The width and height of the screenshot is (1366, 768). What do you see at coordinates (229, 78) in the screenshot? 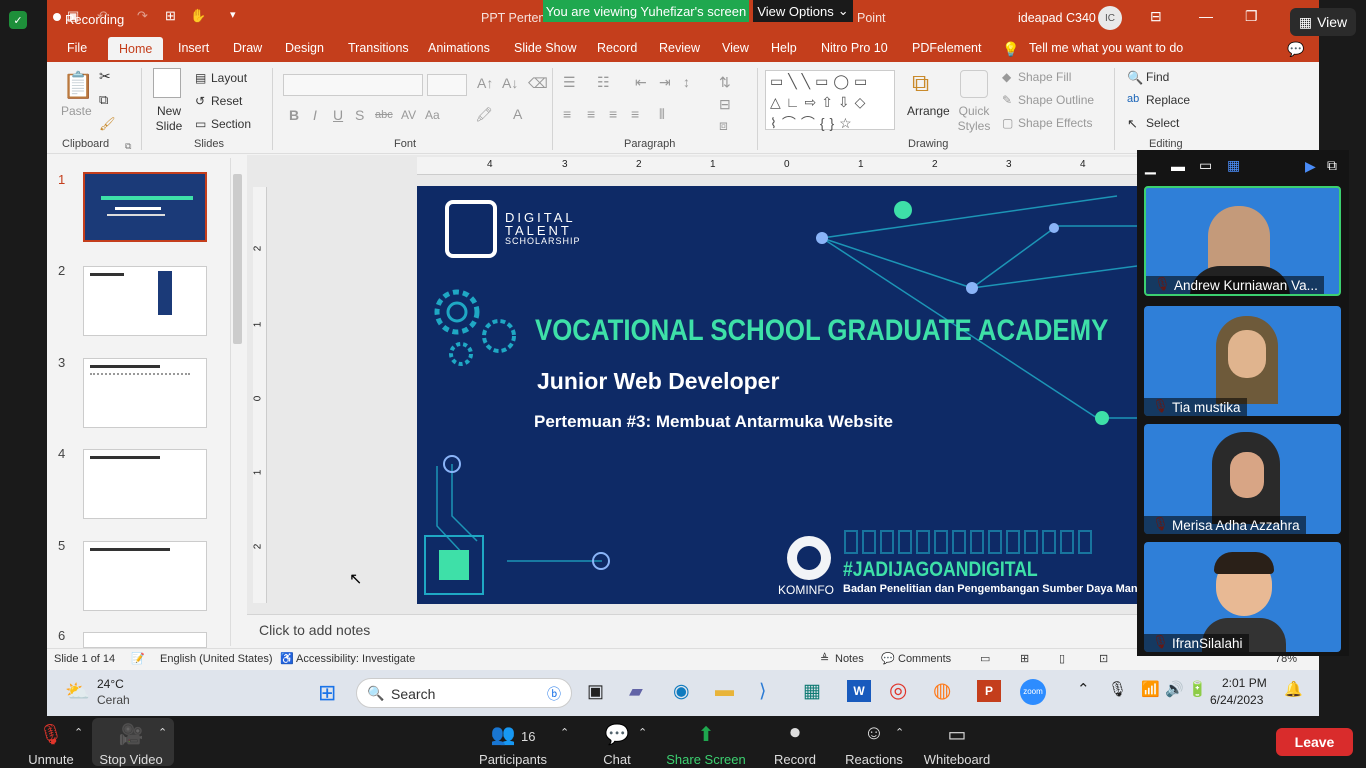
I see `layout-button: Layout` at bounding box center [229, 78].